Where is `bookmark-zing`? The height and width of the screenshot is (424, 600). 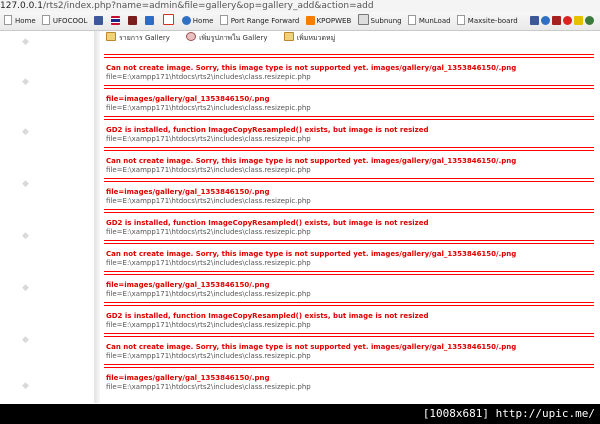 bookmark-zing is located at coordinates (150, 21).